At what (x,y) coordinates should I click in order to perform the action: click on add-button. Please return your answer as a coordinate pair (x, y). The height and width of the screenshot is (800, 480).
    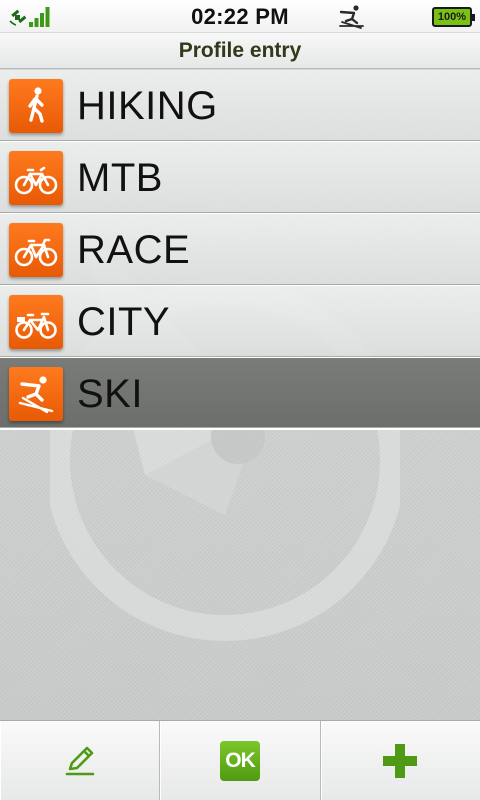
    Looking at the image, I should click on (400, 760).